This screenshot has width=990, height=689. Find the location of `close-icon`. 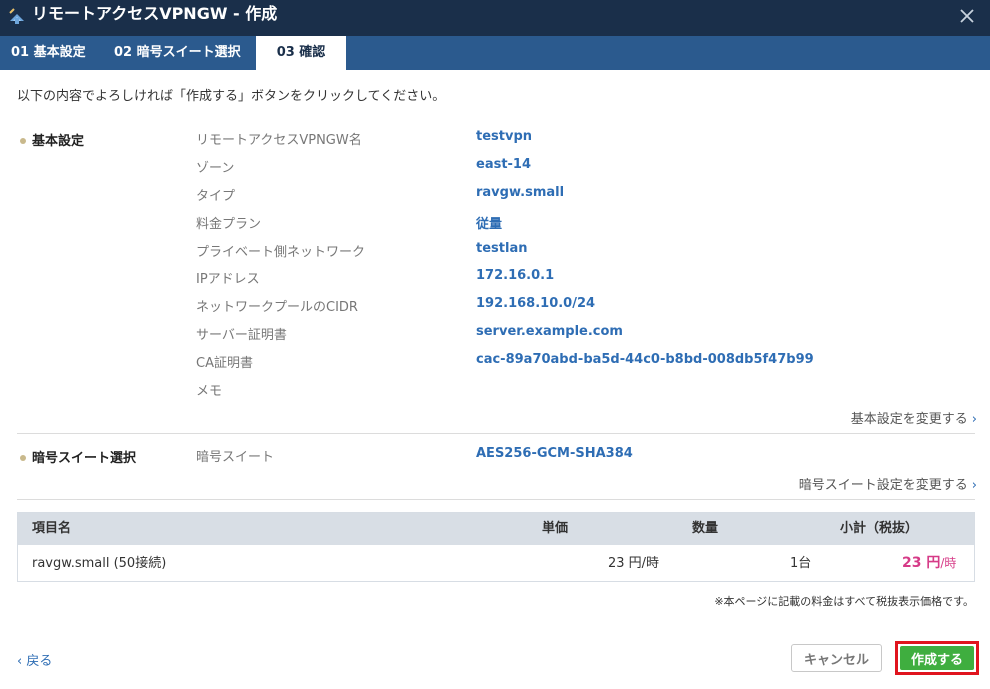

close-icon is located at coordinates (967, 16).